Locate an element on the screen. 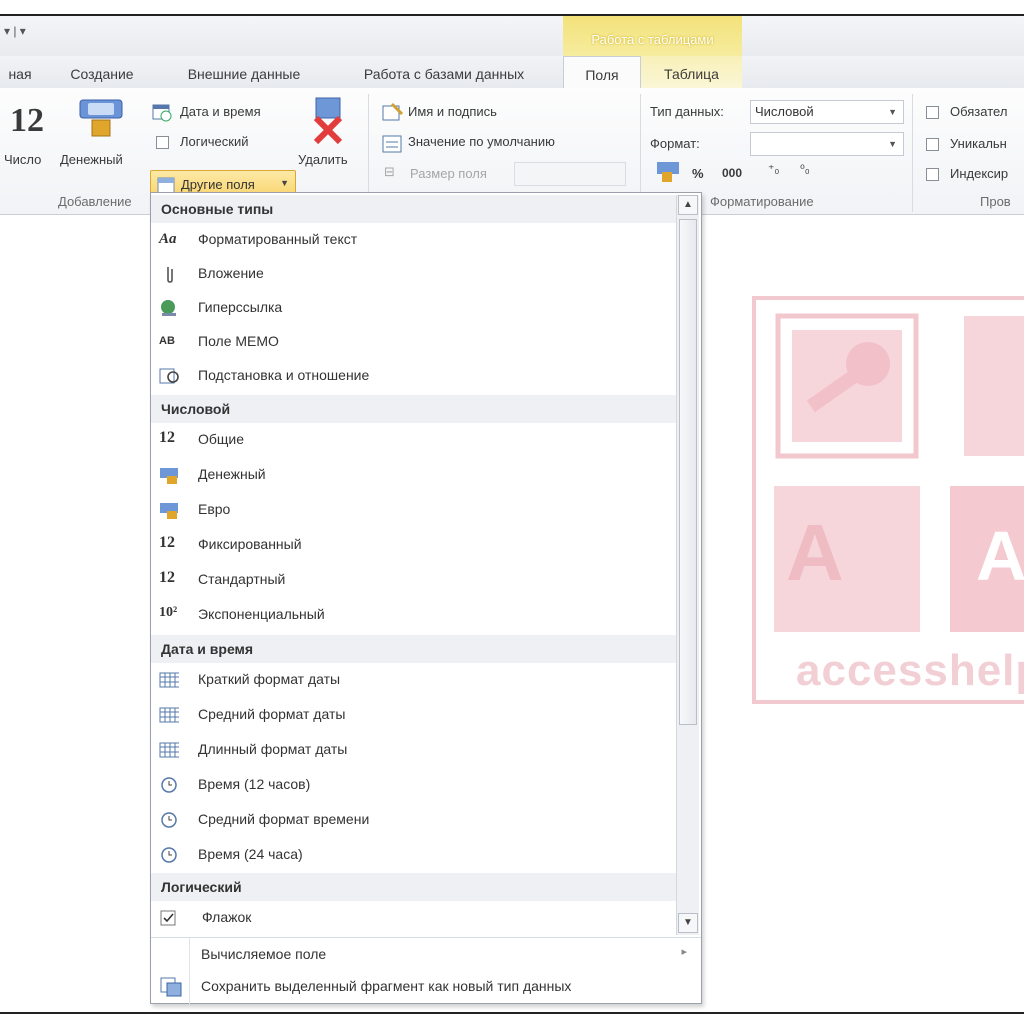 Image resolution: width=1024 pixels, height=1024 pixels. default-value-button: Значение по умолчанию is located at coordinates (481, 141).